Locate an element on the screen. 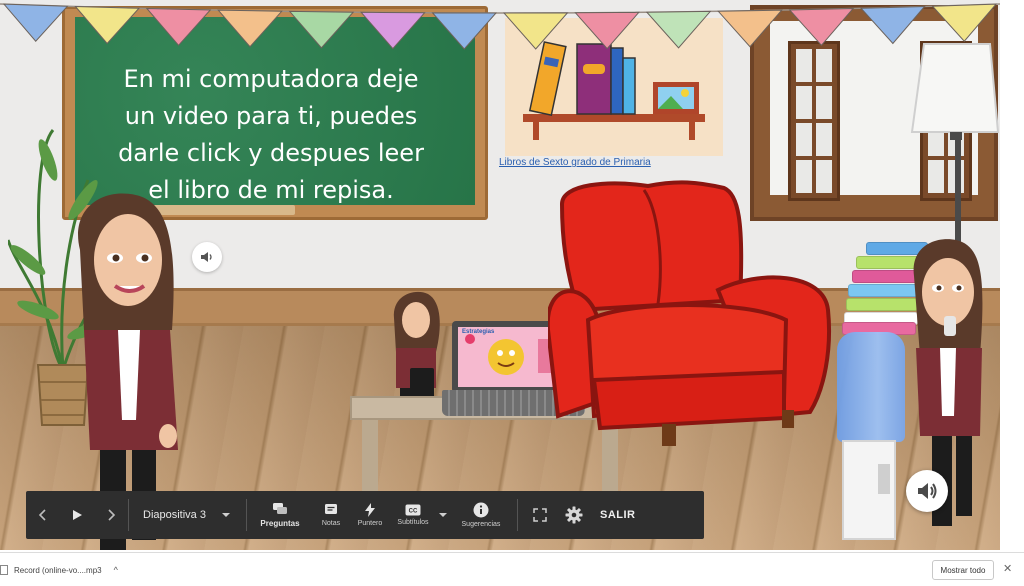  play-icon is located at coordinates (77, 515).